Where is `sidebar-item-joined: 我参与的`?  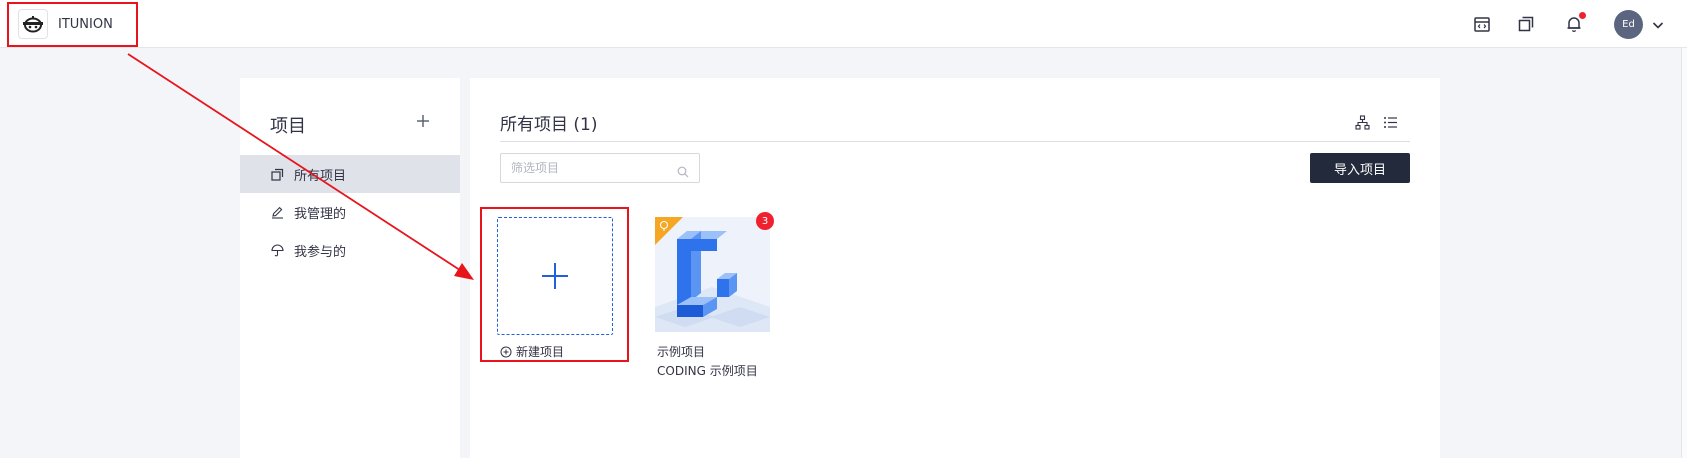 sidebar-item-joined: 我参与的 is located at coordinates (350, 250).